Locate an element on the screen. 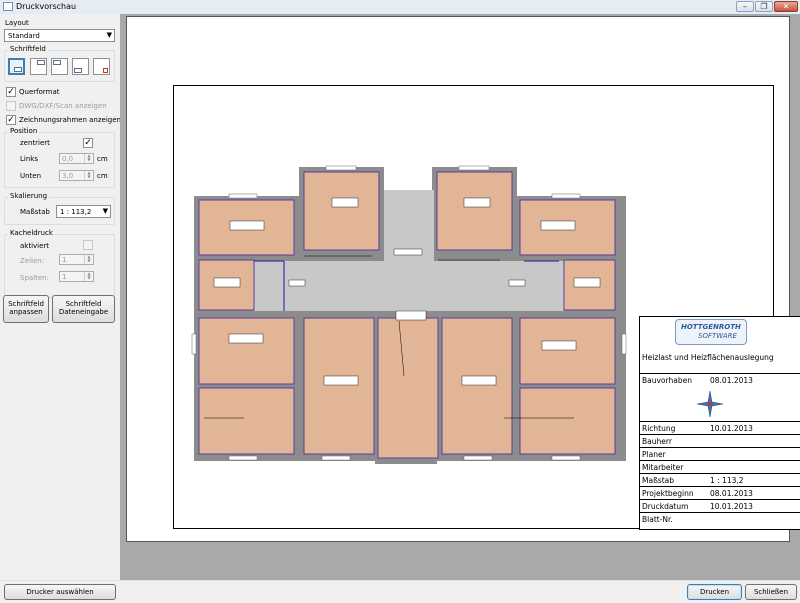 This screenshot has height=603, width=800. layout-label: Layout is located at coordinates (17, 23).